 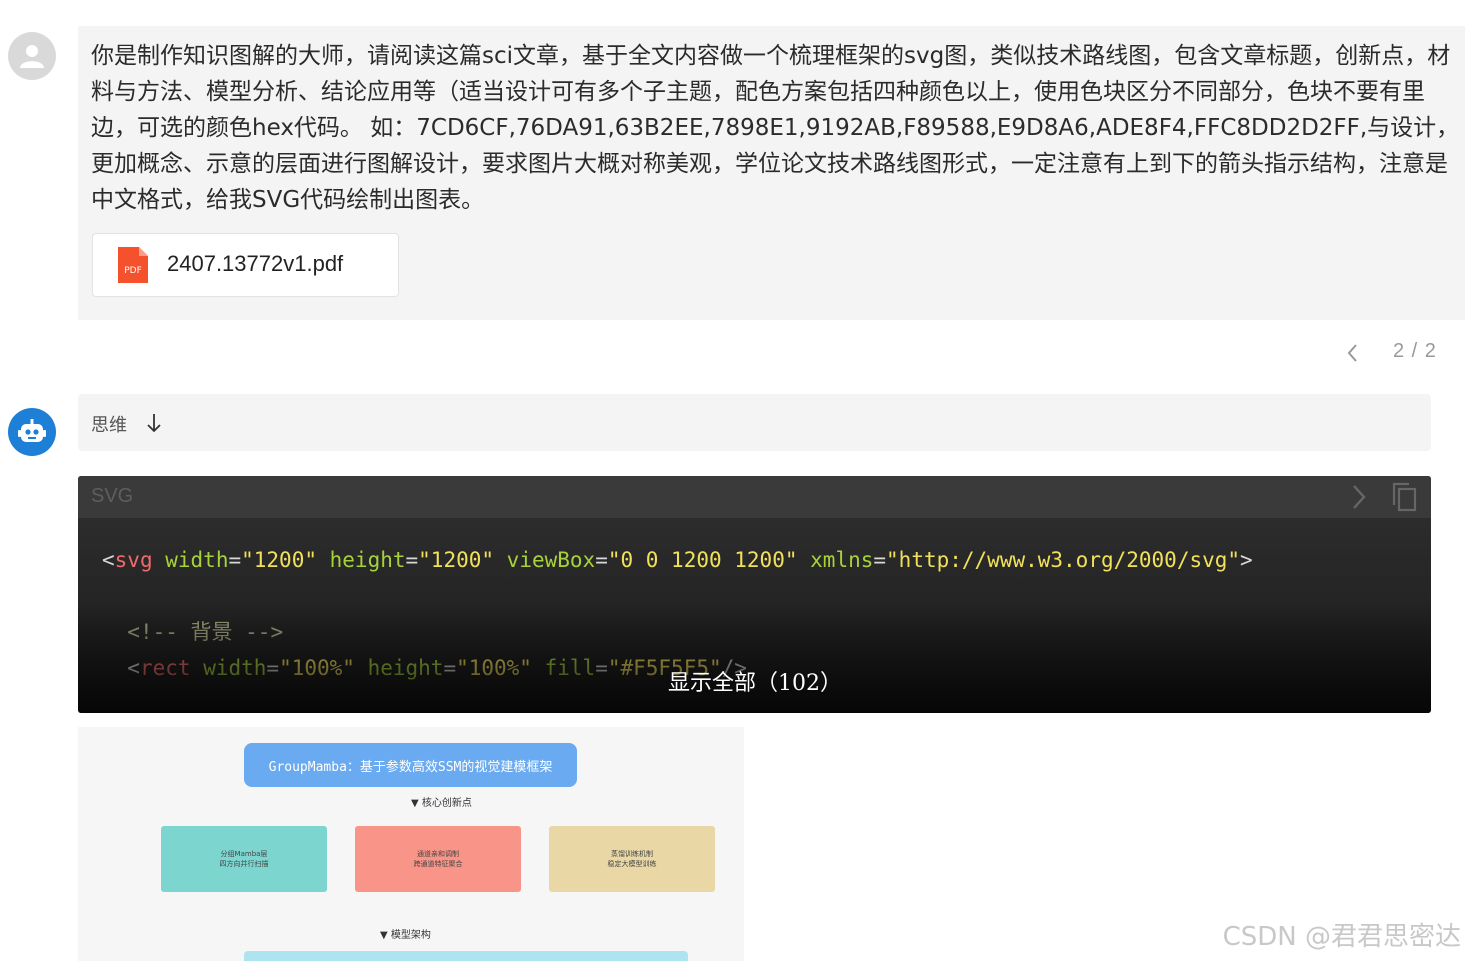 I want to click on response-pager: 2 / 2, so click(x=1398, y=353).